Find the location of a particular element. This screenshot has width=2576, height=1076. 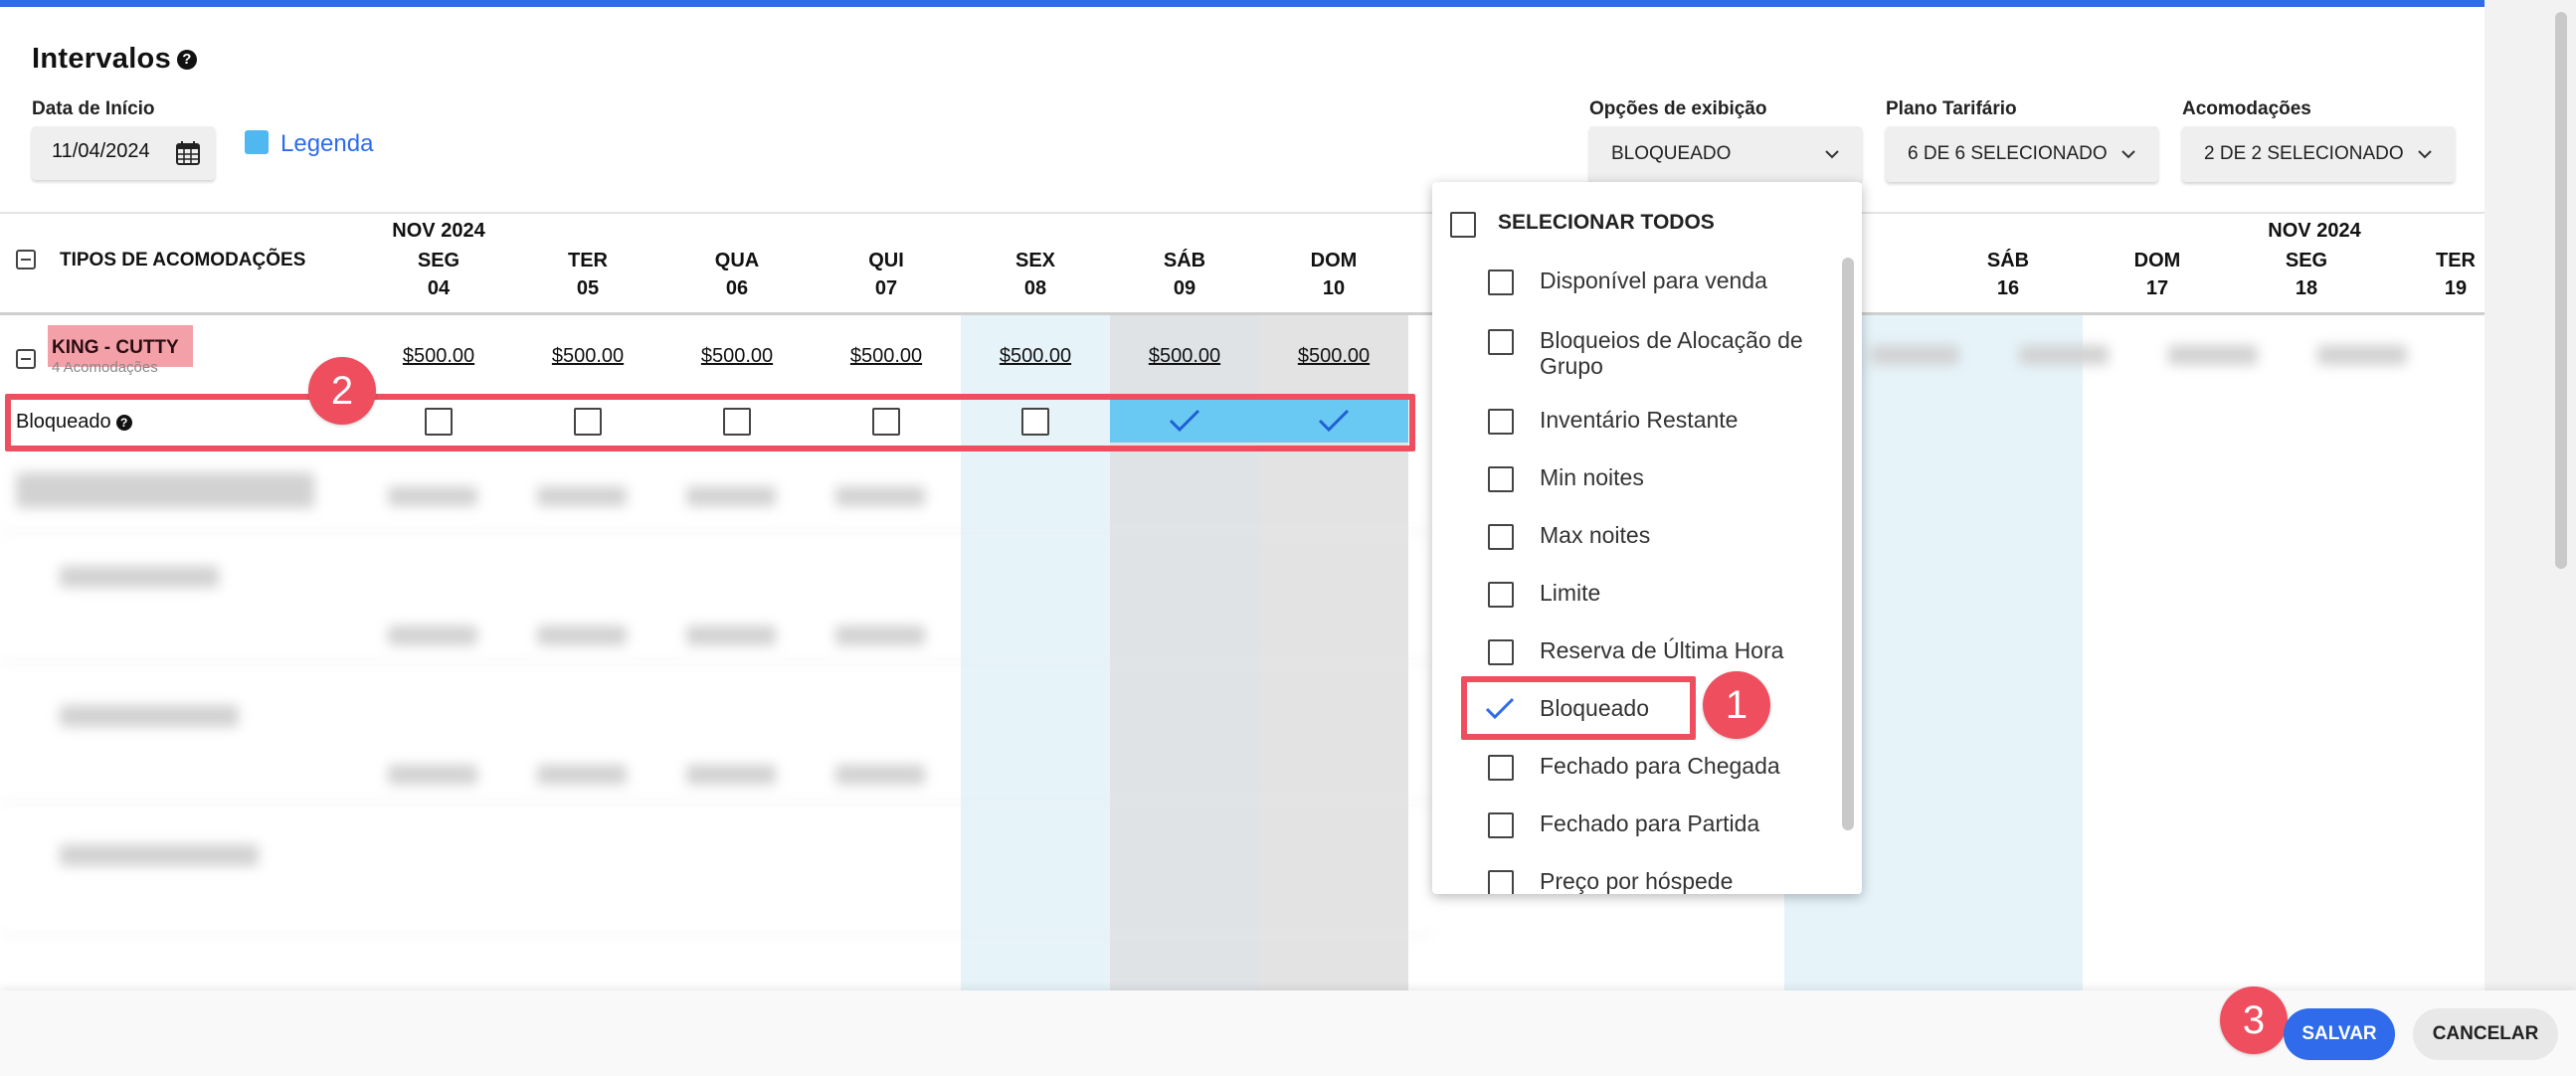

day-of-week-label: SEX is located at coordinates (1035, 261).